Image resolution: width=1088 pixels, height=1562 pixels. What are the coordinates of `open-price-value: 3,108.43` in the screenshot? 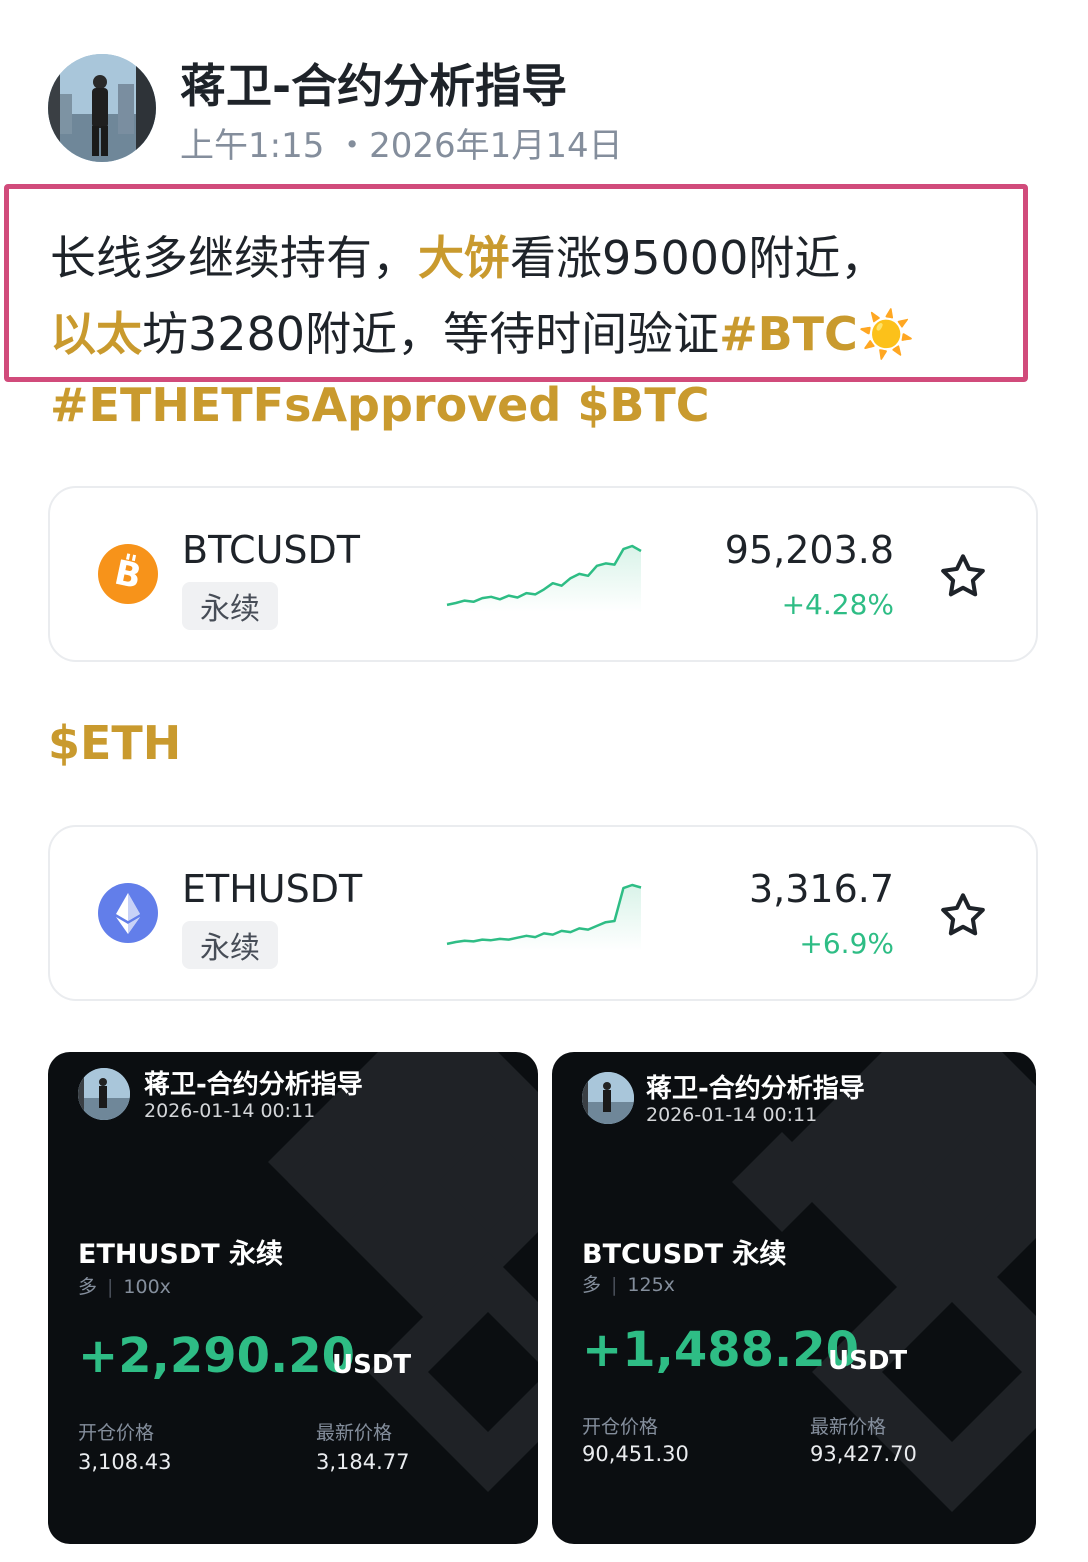 It's located at (125, 1462).